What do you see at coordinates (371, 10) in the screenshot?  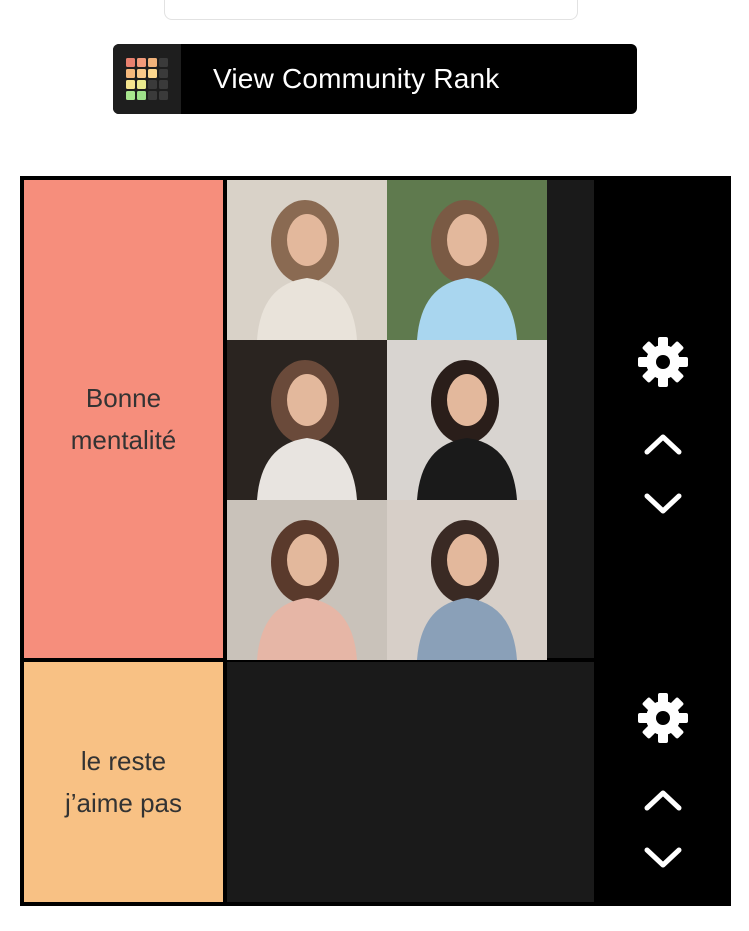 I see `search-box-edge` at bounding box center [371, 10].